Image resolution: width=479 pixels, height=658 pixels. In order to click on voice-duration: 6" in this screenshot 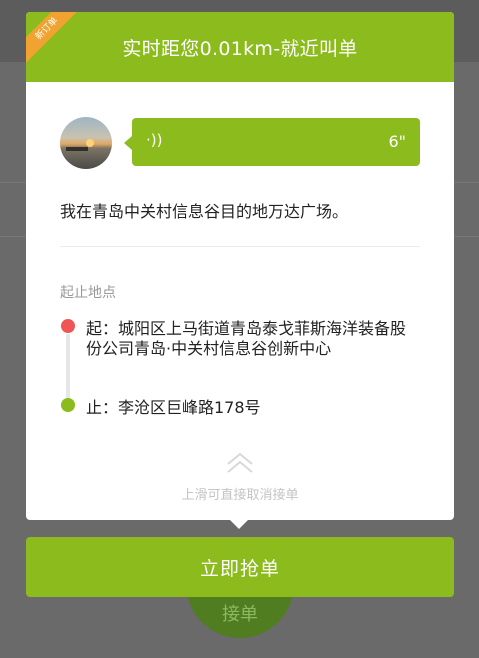, I will do `click(397, 141)`.